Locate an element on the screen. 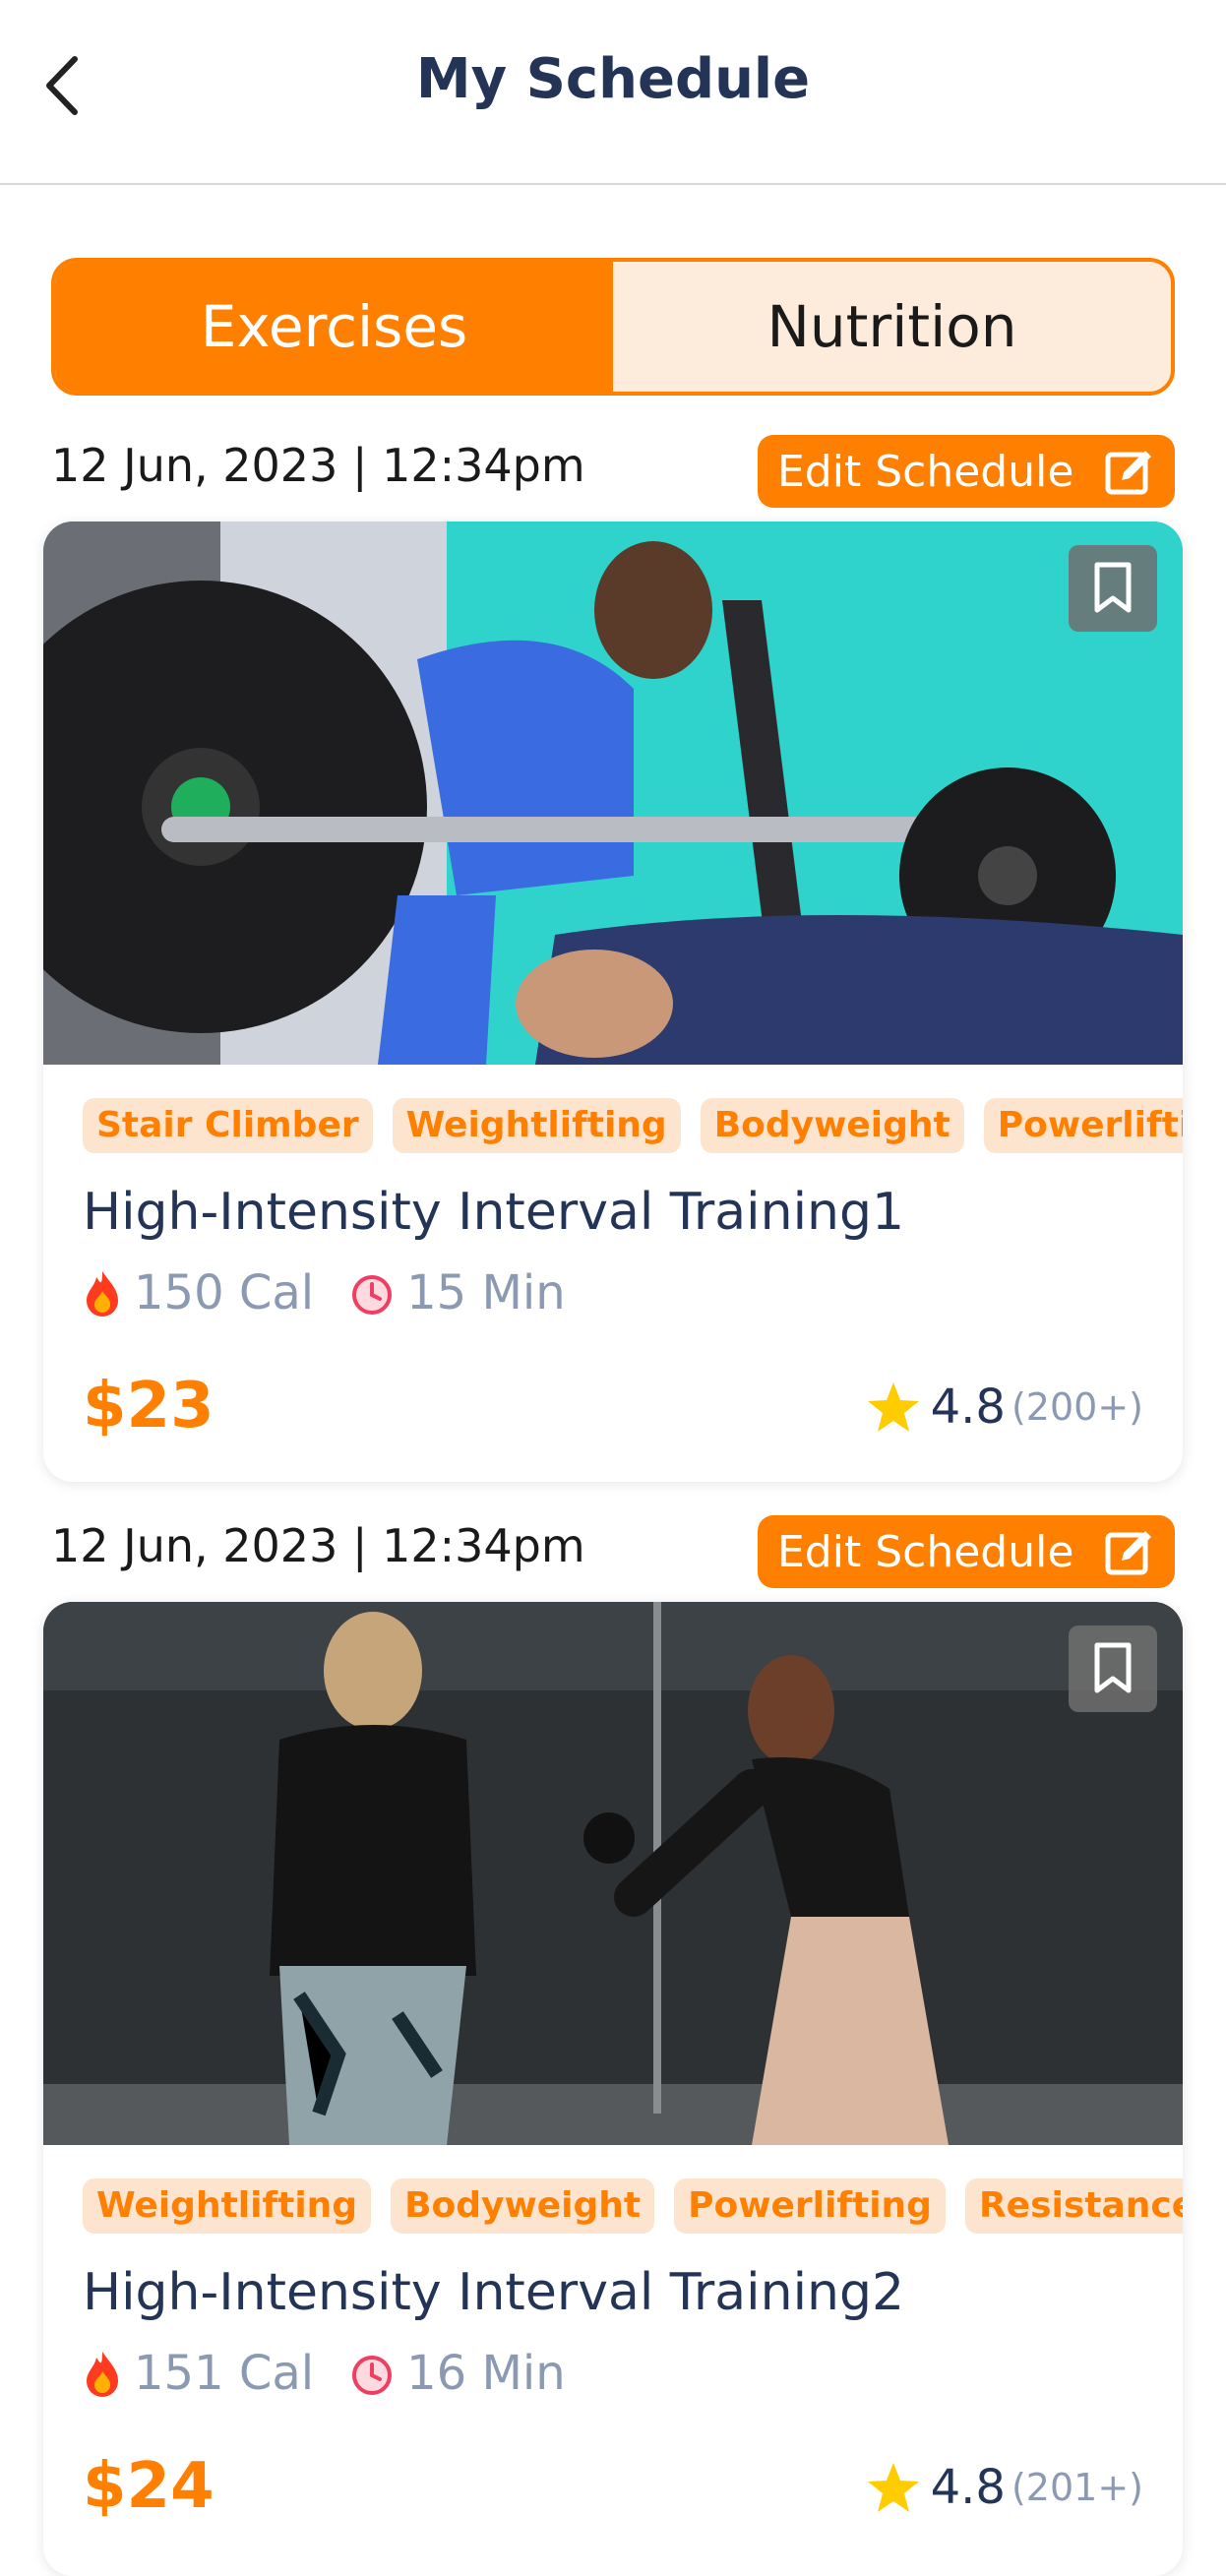 This screenshot has height=2576, width=1226. workout-meta: 151 Cal 16 Min is located at coordinates (324, 2373).